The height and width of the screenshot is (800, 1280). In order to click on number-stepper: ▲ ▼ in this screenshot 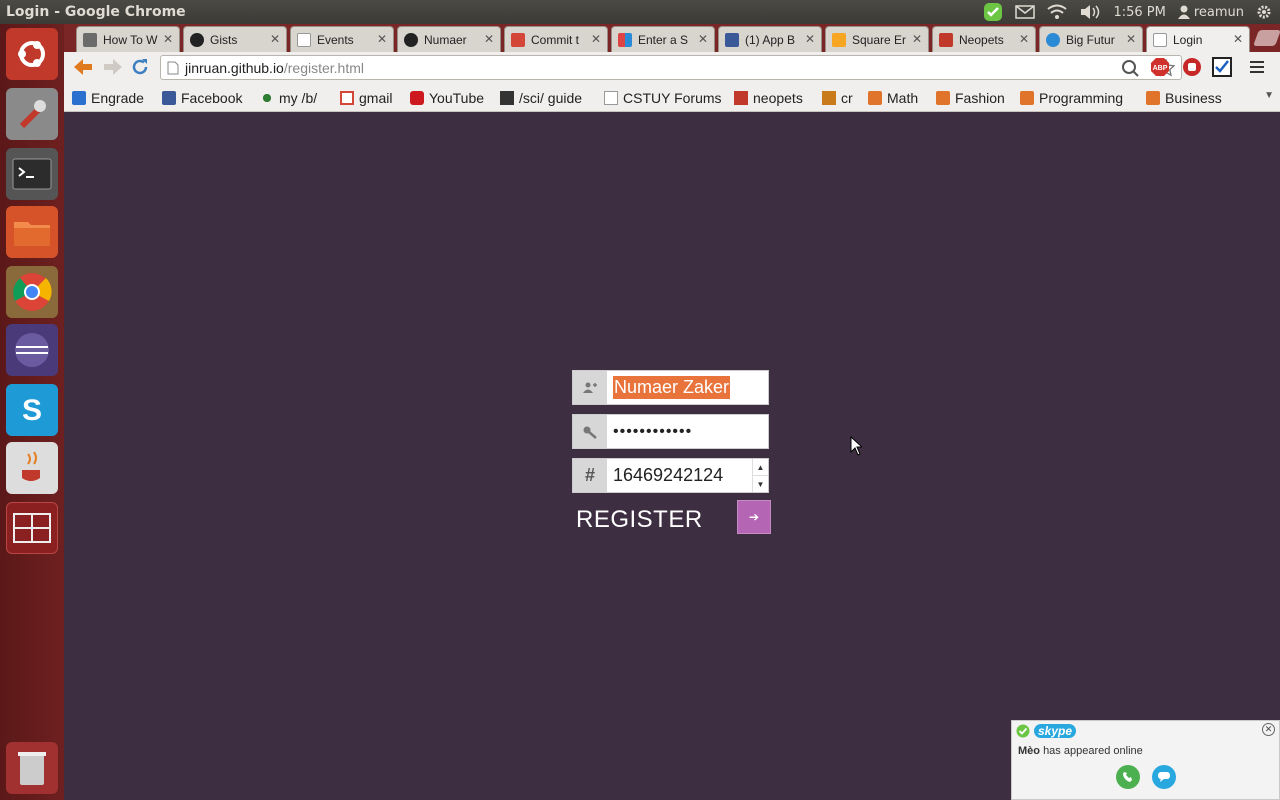, I will do `click(760, 475)`.